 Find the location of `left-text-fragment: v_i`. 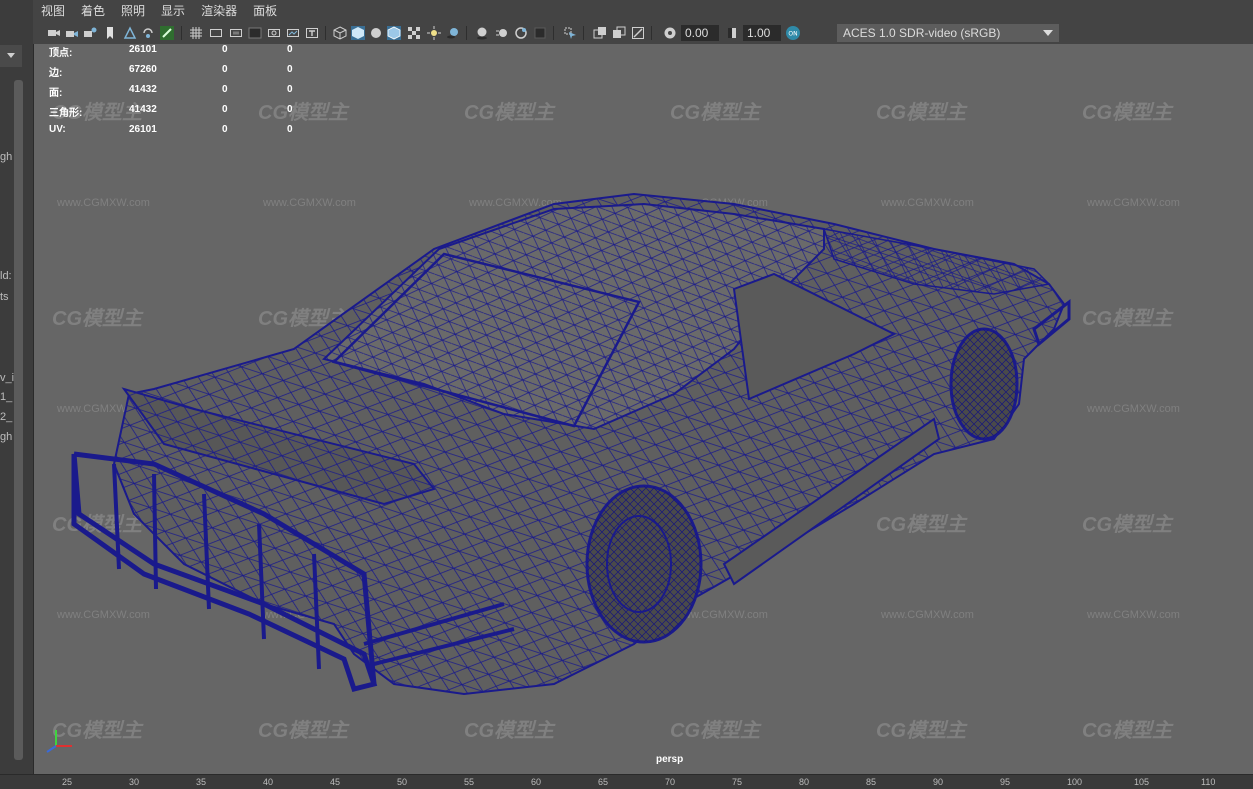

left-text-fragment: v_i is located at coordinates (7, 378).